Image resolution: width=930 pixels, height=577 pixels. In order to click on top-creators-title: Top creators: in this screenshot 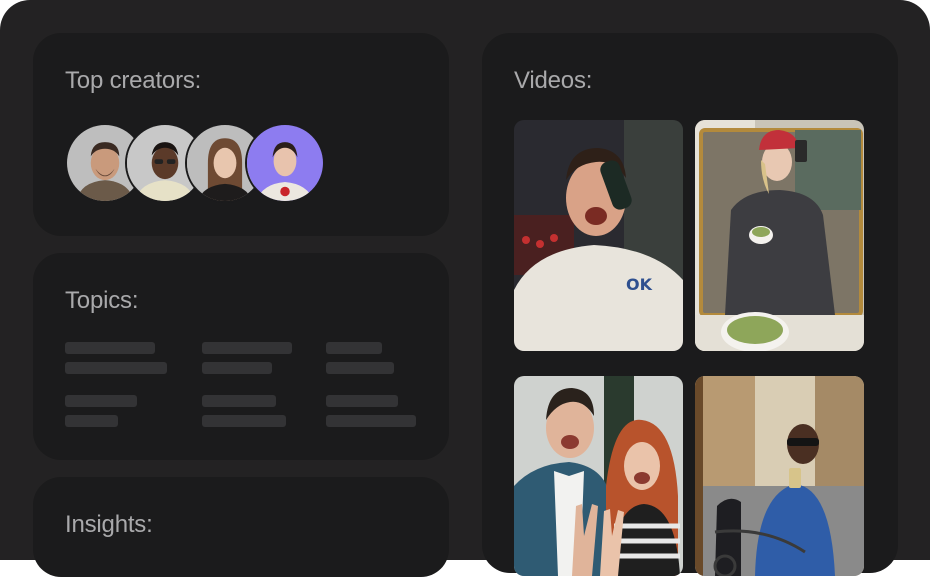, I will do `click(133, 80)`.